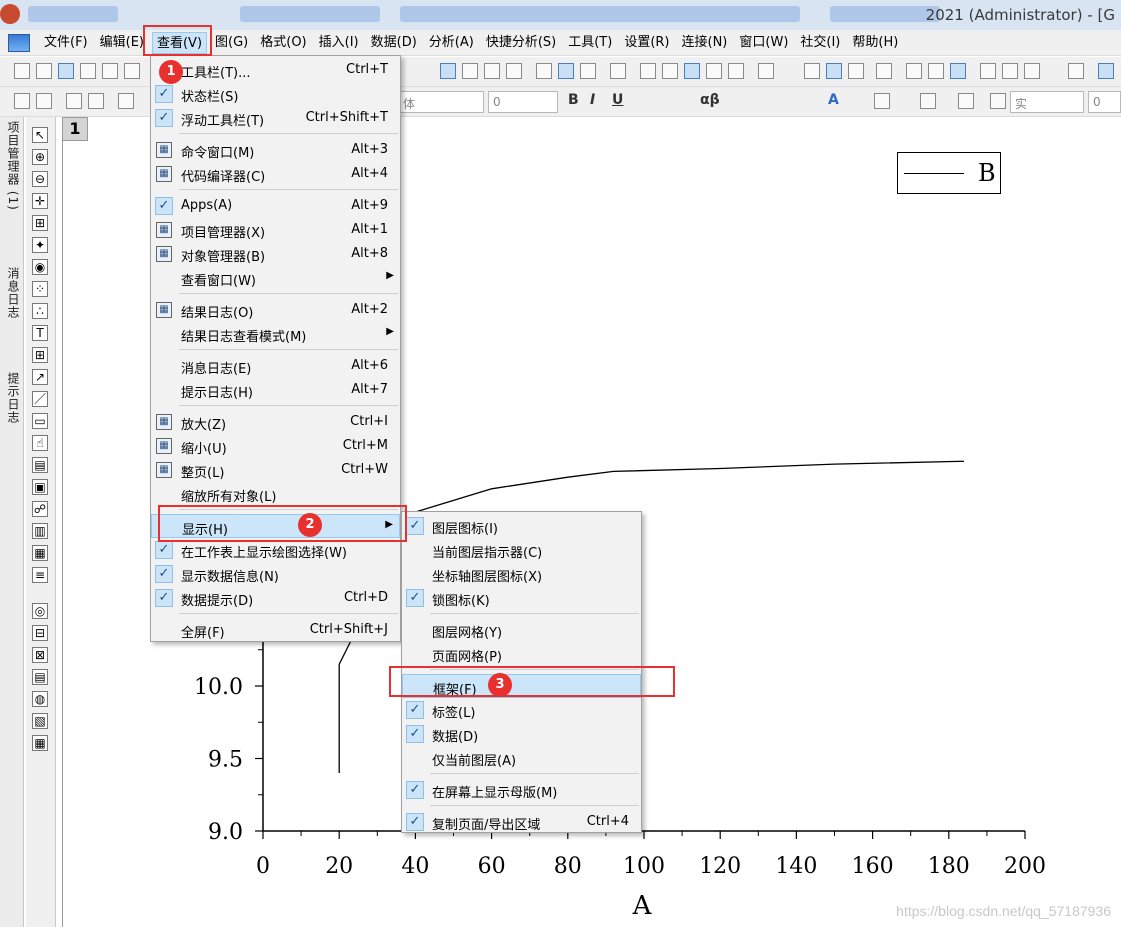 This screenshot has width=1121, height=927. Describe the element at coordinates (223, 177) in the screenshot. I see `menu-item-label: 代码编译器(C)` at that location.